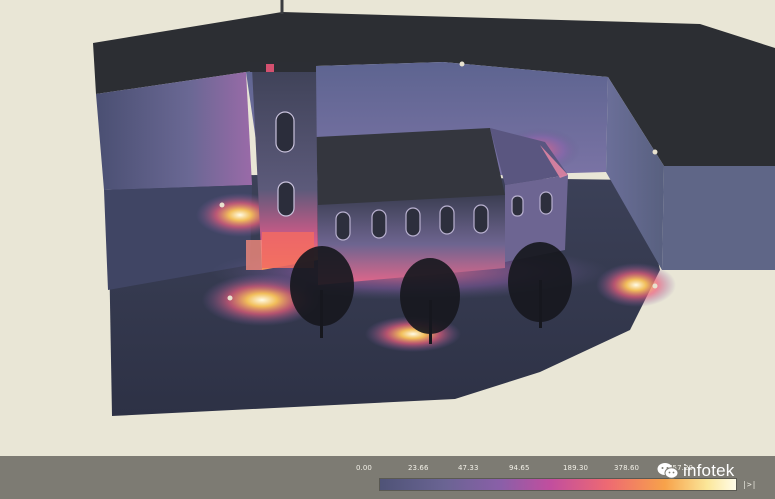 The height and width of the screenshot is (499, 775). What do you see at coordinates (410, 166) in the screenshot?
I see `church-nave-roof` at bounding box center [410, 166].